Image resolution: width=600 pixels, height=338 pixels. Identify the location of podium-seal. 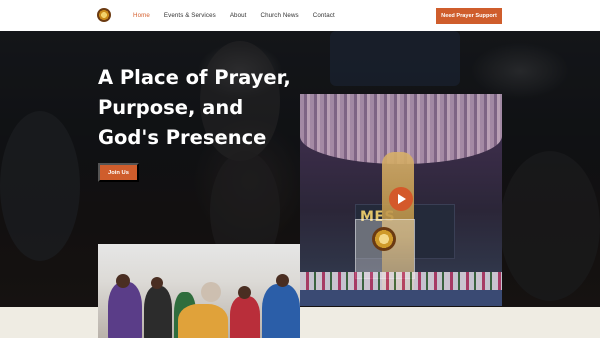
(384, 239).